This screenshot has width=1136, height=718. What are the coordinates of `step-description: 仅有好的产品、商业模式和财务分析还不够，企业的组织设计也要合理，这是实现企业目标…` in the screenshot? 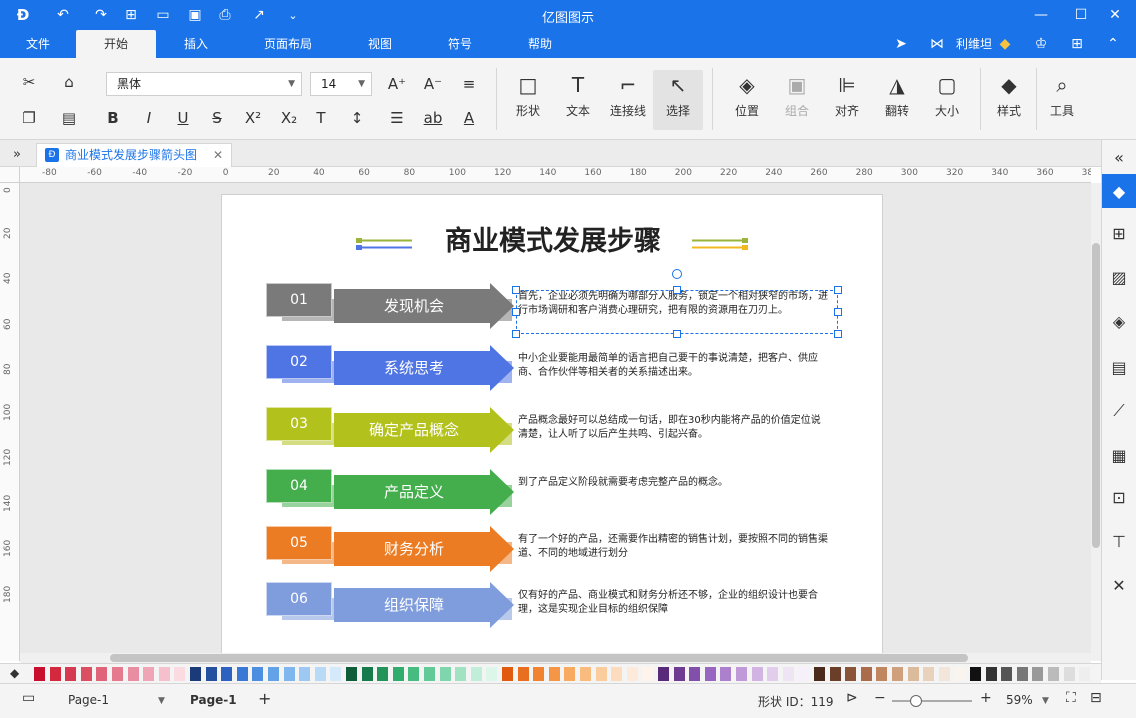 It's located at (674, 603).